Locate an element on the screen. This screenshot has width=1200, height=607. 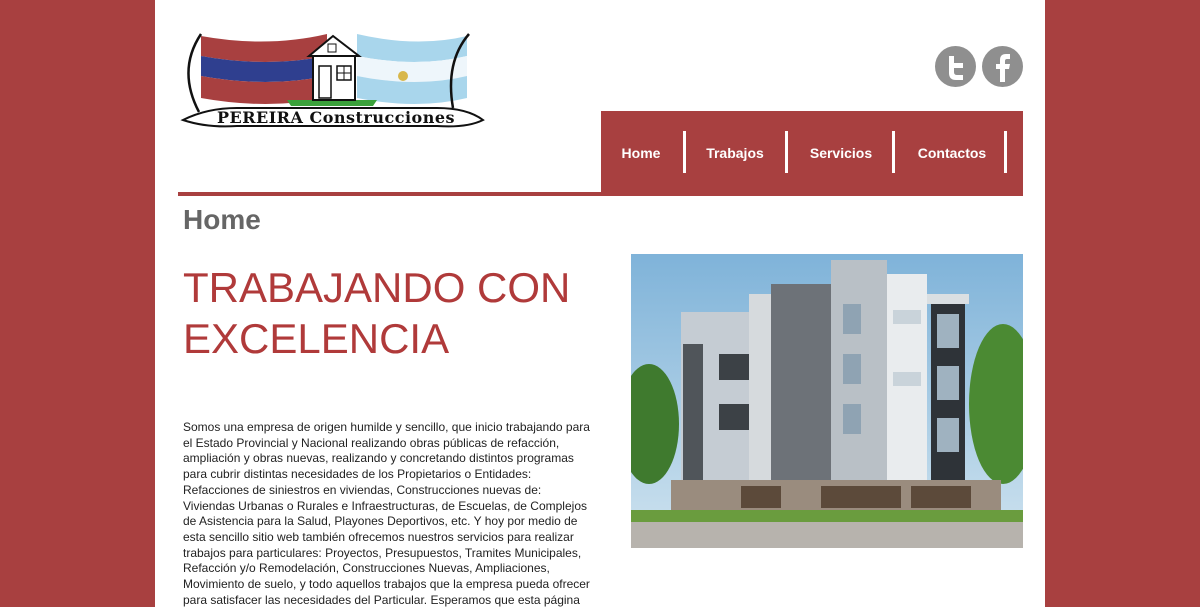
twitter-link is located at coordinates (955, 66).